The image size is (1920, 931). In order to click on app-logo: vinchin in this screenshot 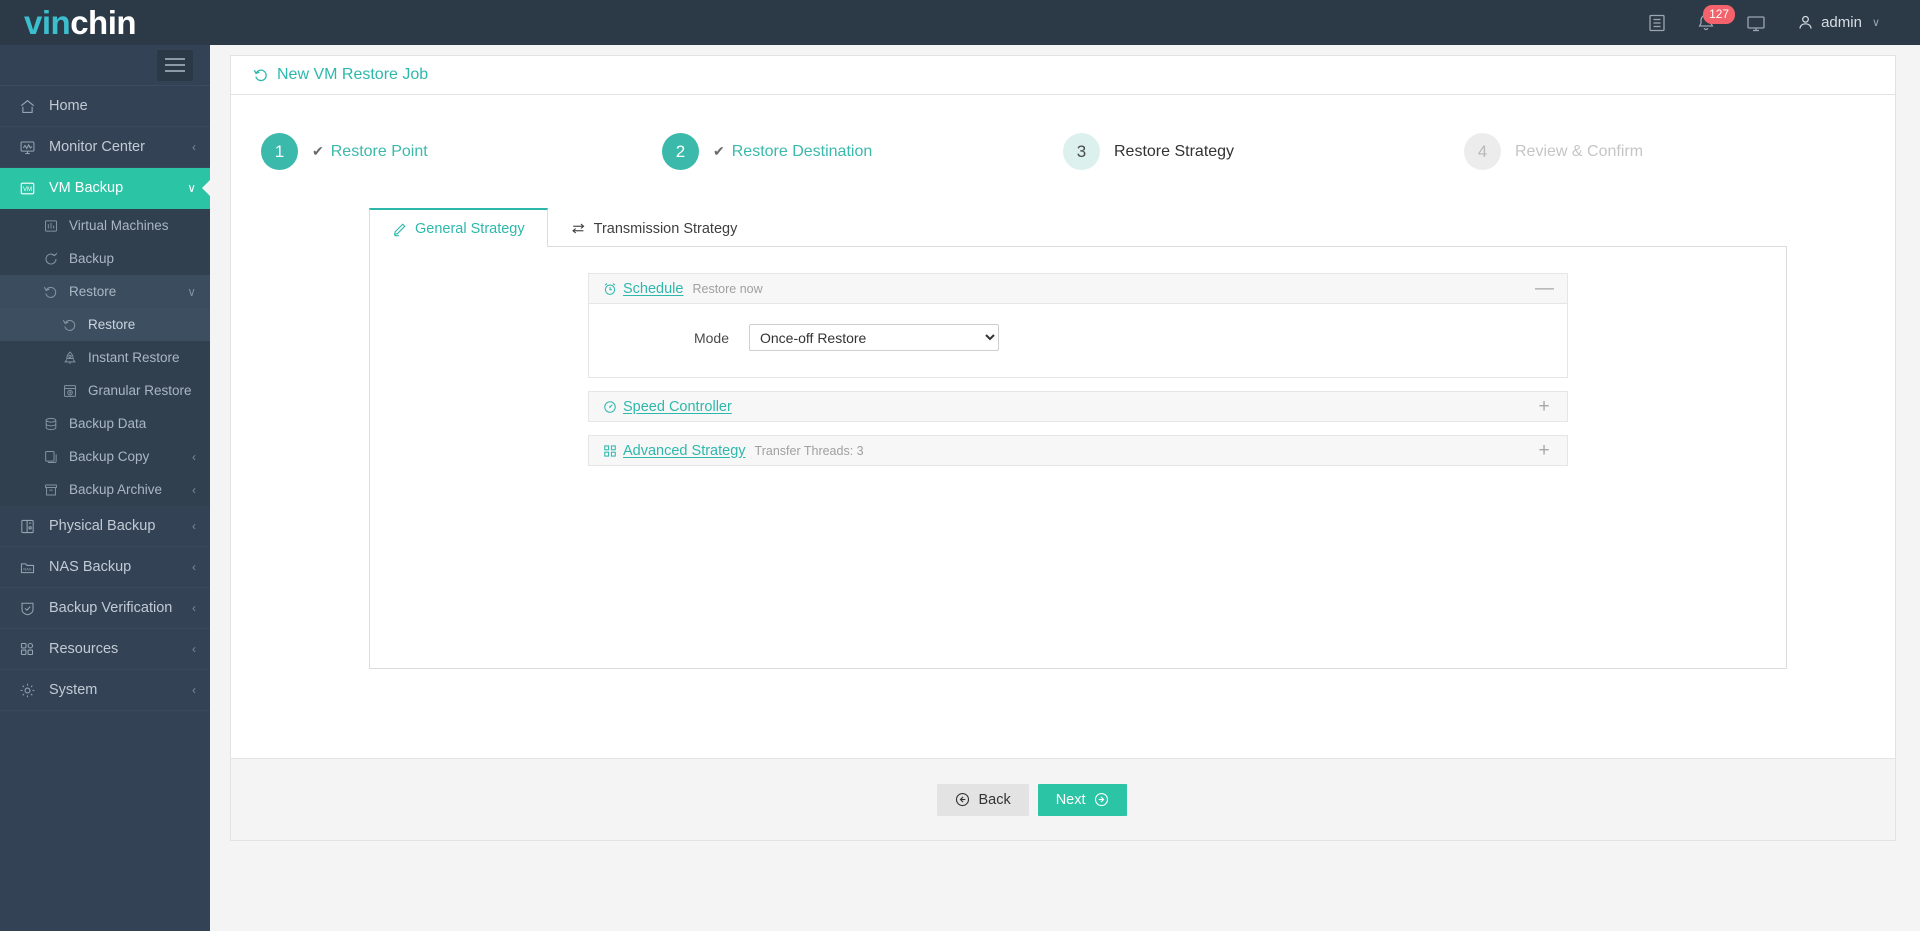, I will do `click(105, 22)`.